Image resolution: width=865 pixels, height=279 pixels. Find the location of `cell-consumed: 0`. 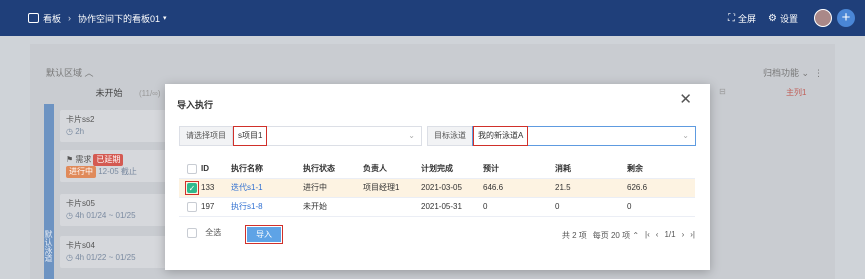

cell-consumed: 0 is located at coordinates (591, 207).